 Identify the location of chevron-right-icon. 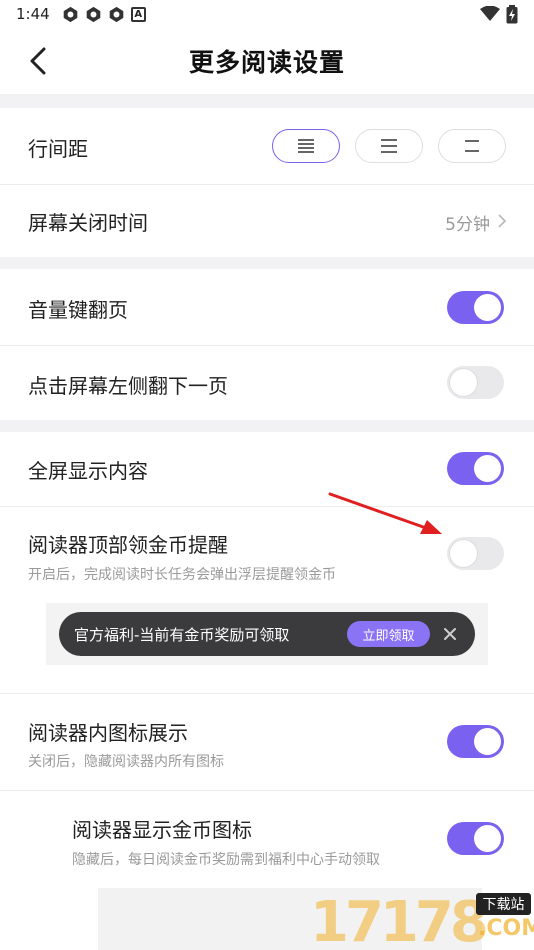
(502, 221).